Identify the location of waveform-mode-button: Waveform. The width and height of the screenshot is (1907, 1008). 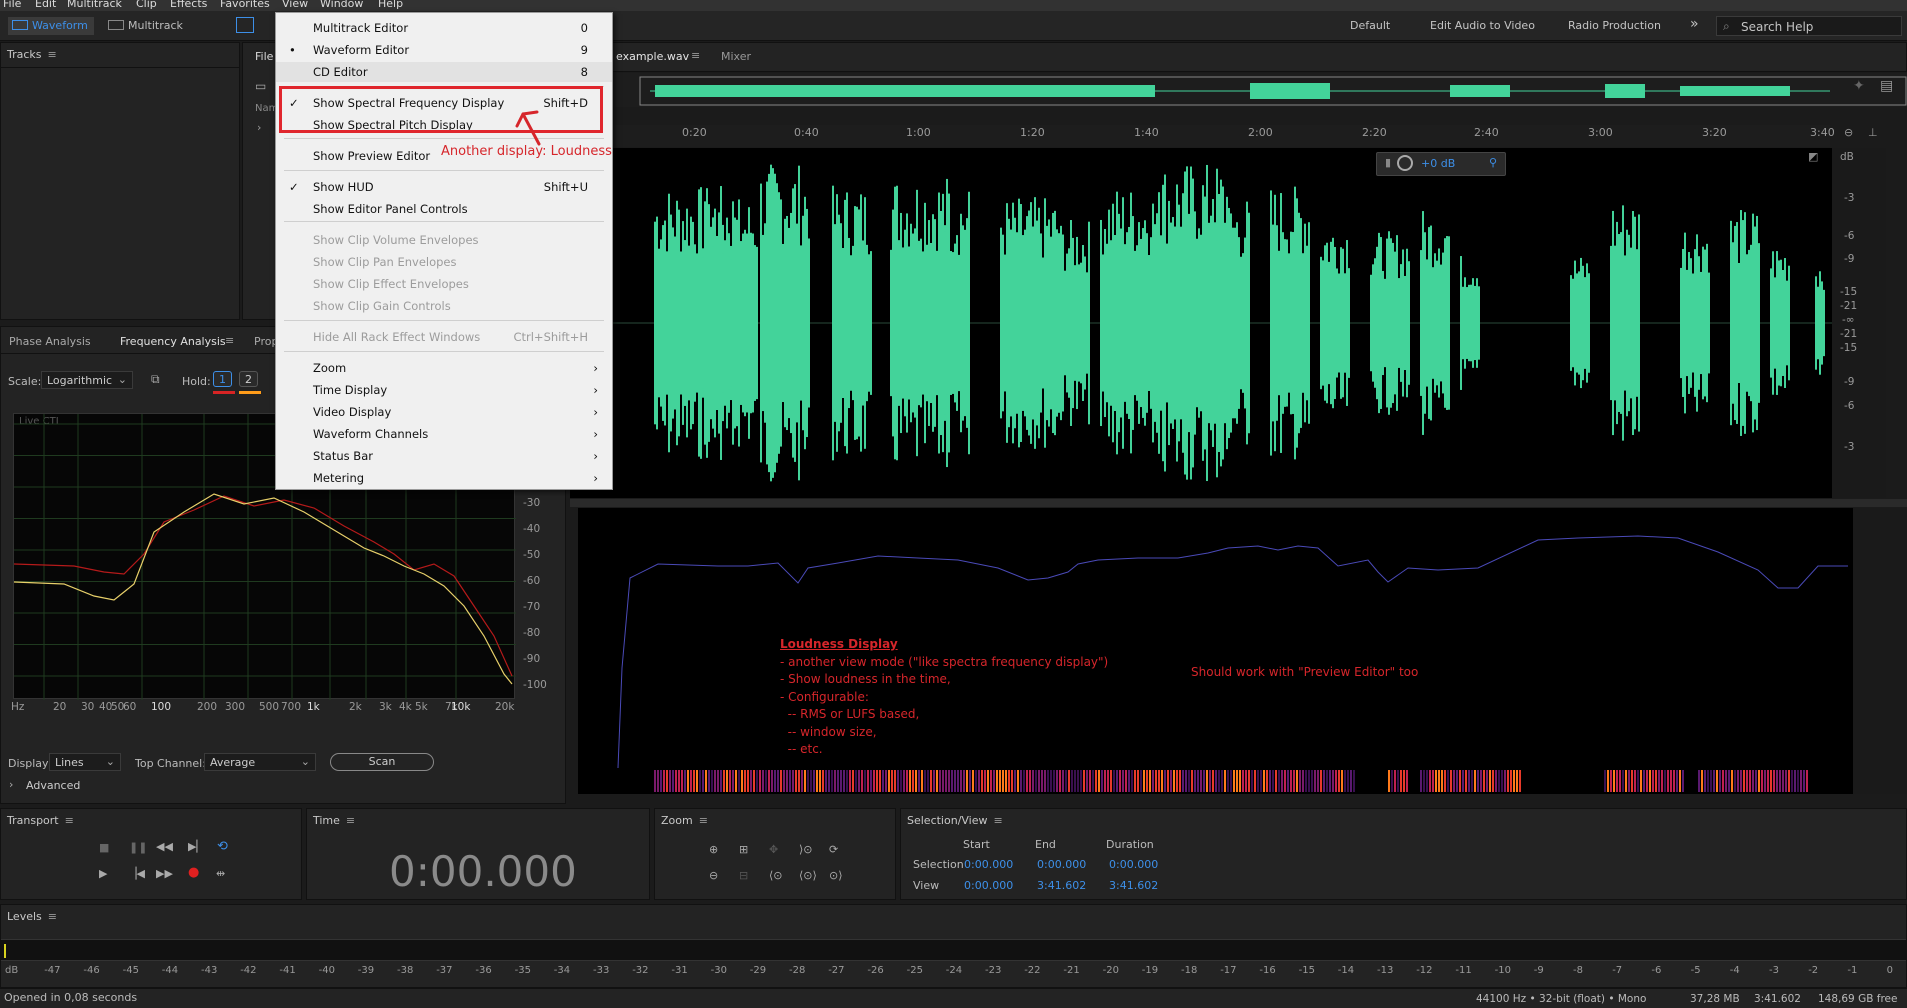
(51, 26).